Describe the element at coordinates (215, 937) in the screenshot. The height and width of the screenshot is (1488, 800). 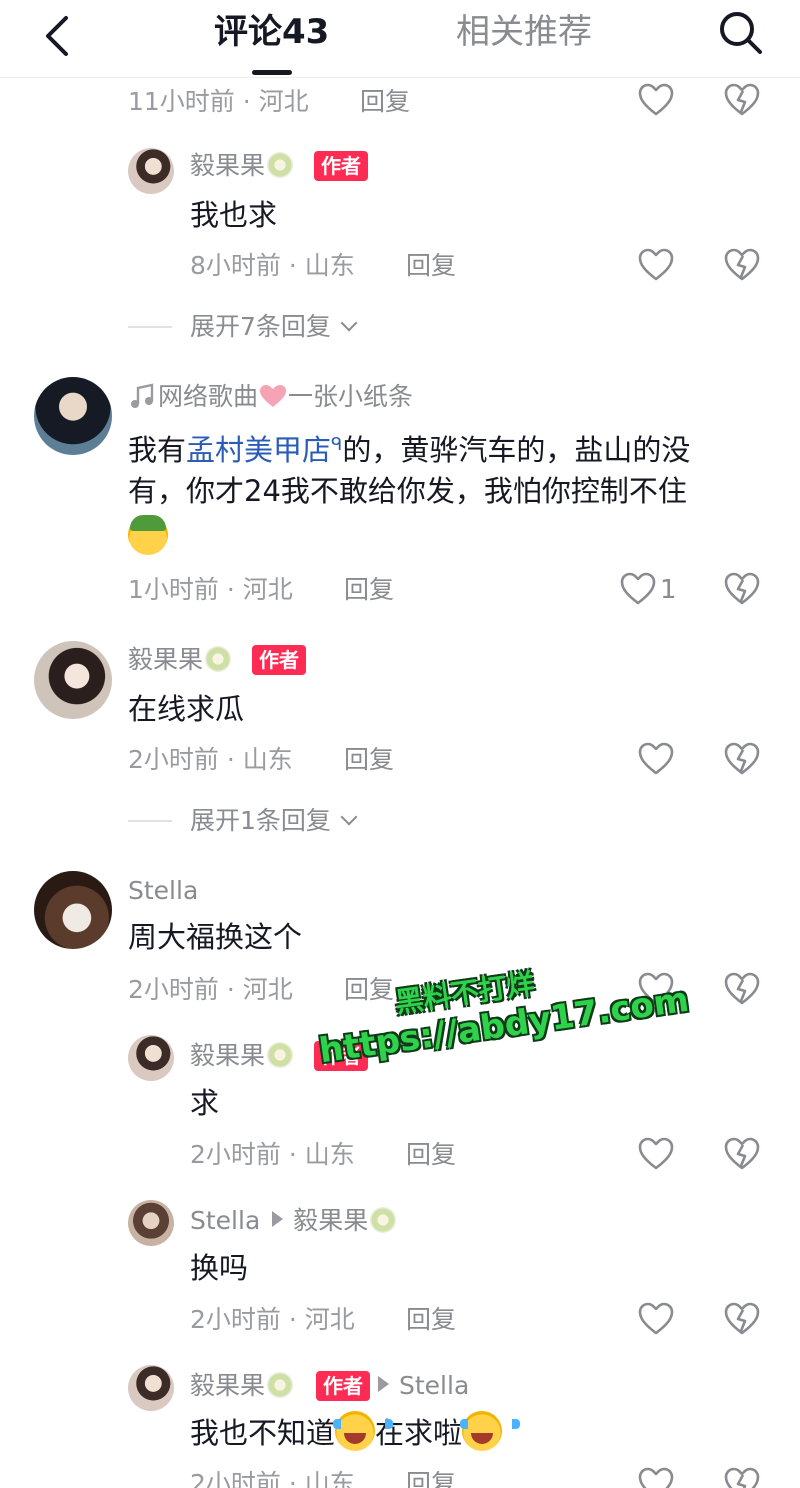
I see `comment-text: 周大福换这个` at that location.